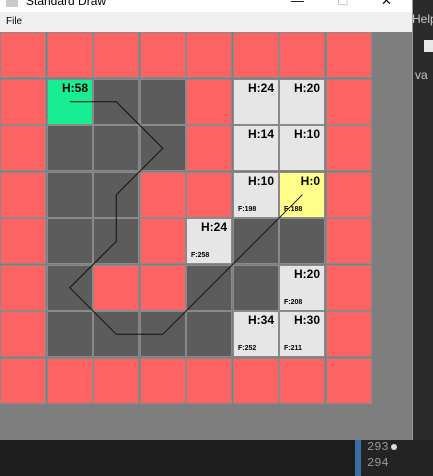 Image resolution: width=433 pixels, height=476 pixels. Describe the element at coordinates (297, 4) in the screenshot. I see `minimize-icon: —` at that location.